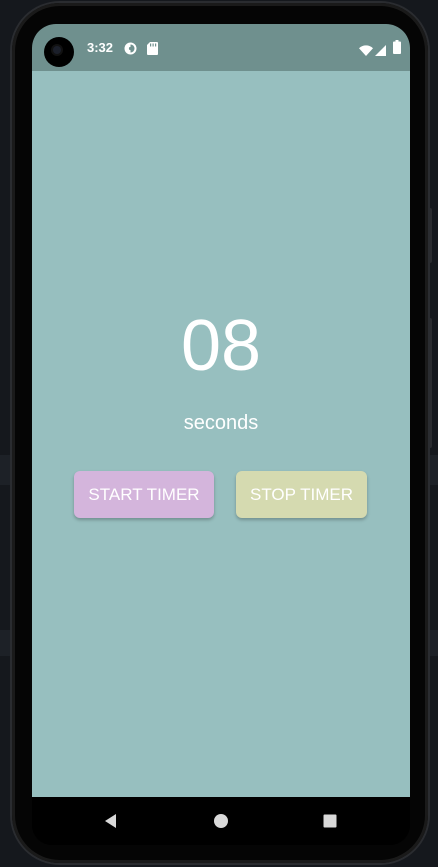 The height and width of the screenshot is (867, 438). What do you see at coordinates (100, 47) in the screenshot?
I see `status-time: 3:32` at bounding box center [100, 47].